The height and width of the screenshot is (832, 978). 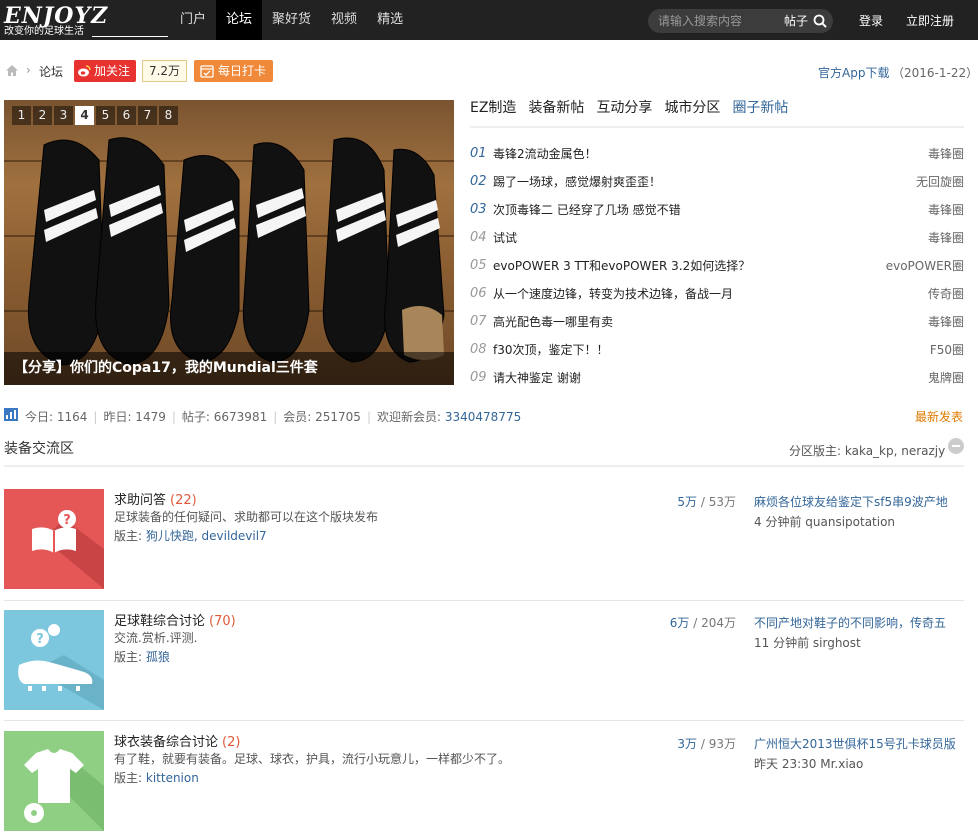 I want to click on login-link: 登录, so click(x=871, y=20).